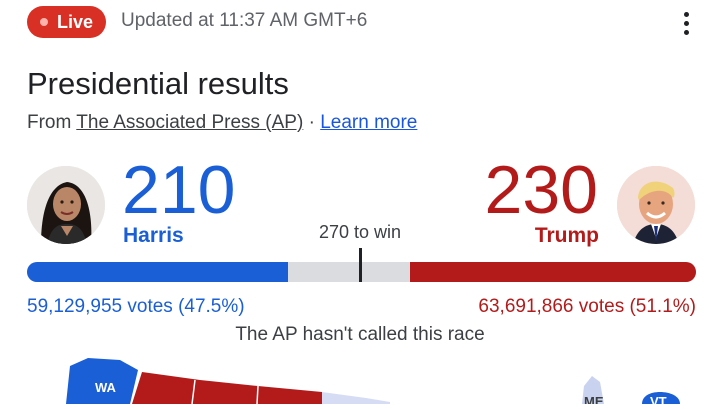  Describe the element at coordinates (106, 387) in the screenshot. I see `map-label-wa: WA` at that location.